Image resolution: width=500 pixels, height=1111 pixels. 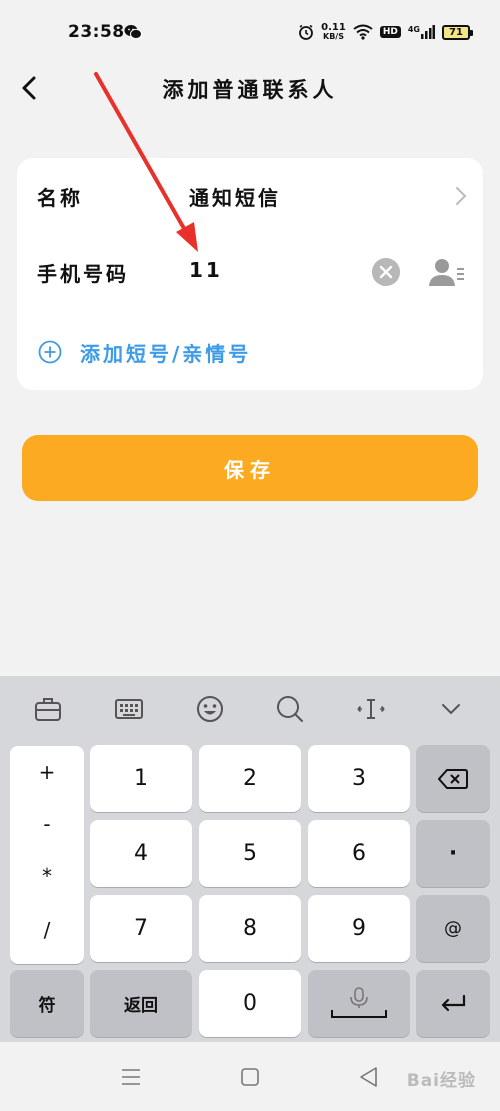 I want to click on net-speed-value: 0.11, so click(x=333, y=27).